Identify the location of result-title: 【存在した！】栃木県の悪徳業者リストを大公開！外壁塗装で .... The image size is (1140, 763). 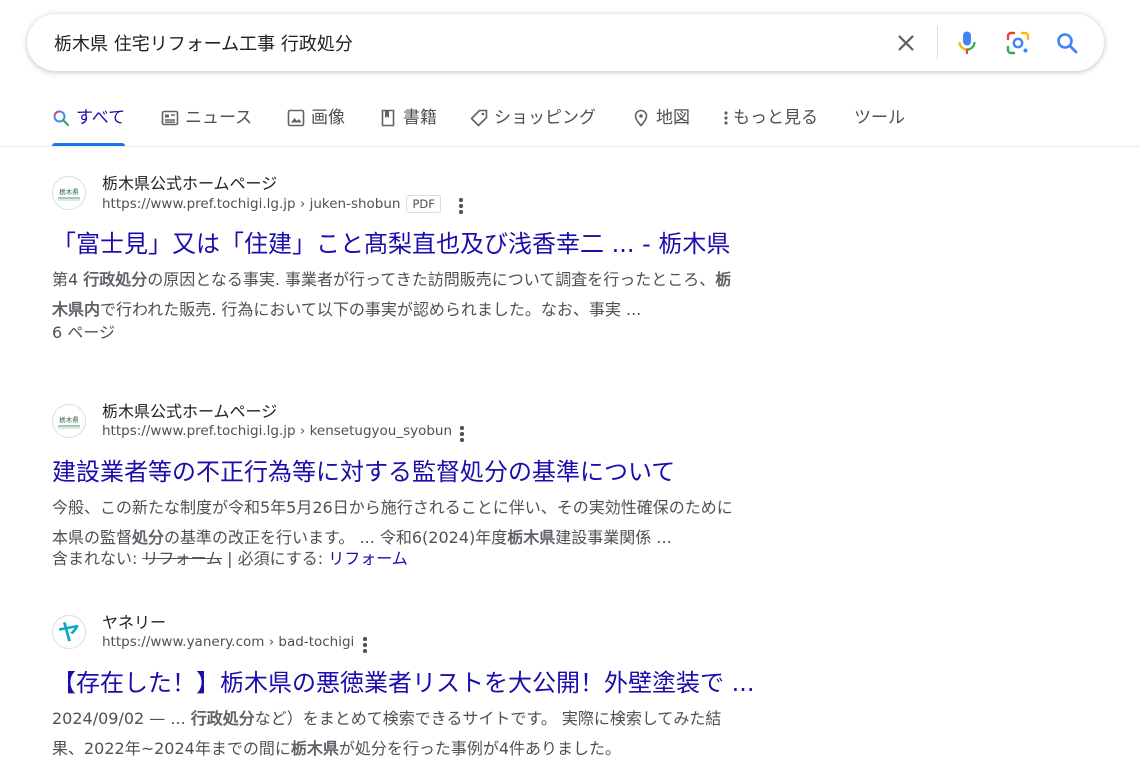
(403, 680).